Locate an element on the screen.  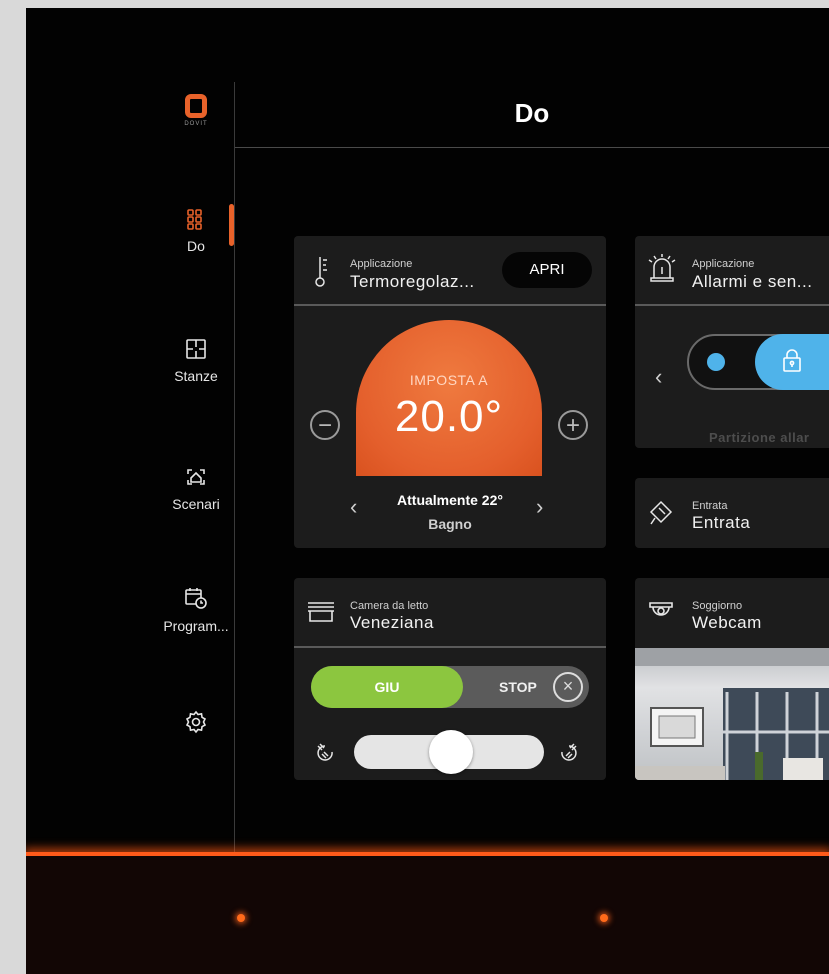
toggle-dot is located at coordinates (716, 362).